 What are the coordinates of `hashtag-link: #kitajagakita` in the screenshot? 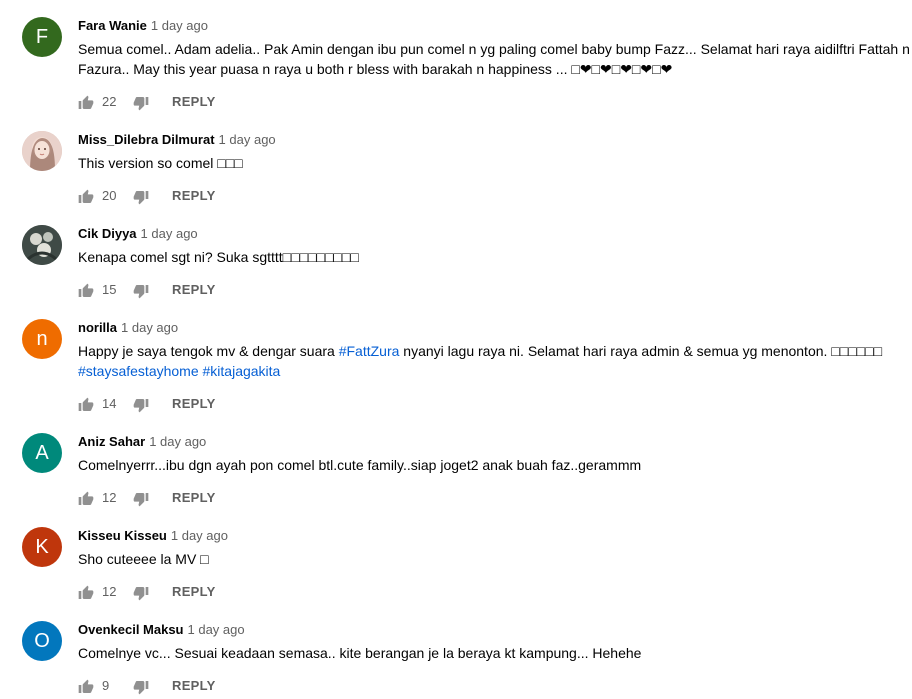 It's located at (242, 371).